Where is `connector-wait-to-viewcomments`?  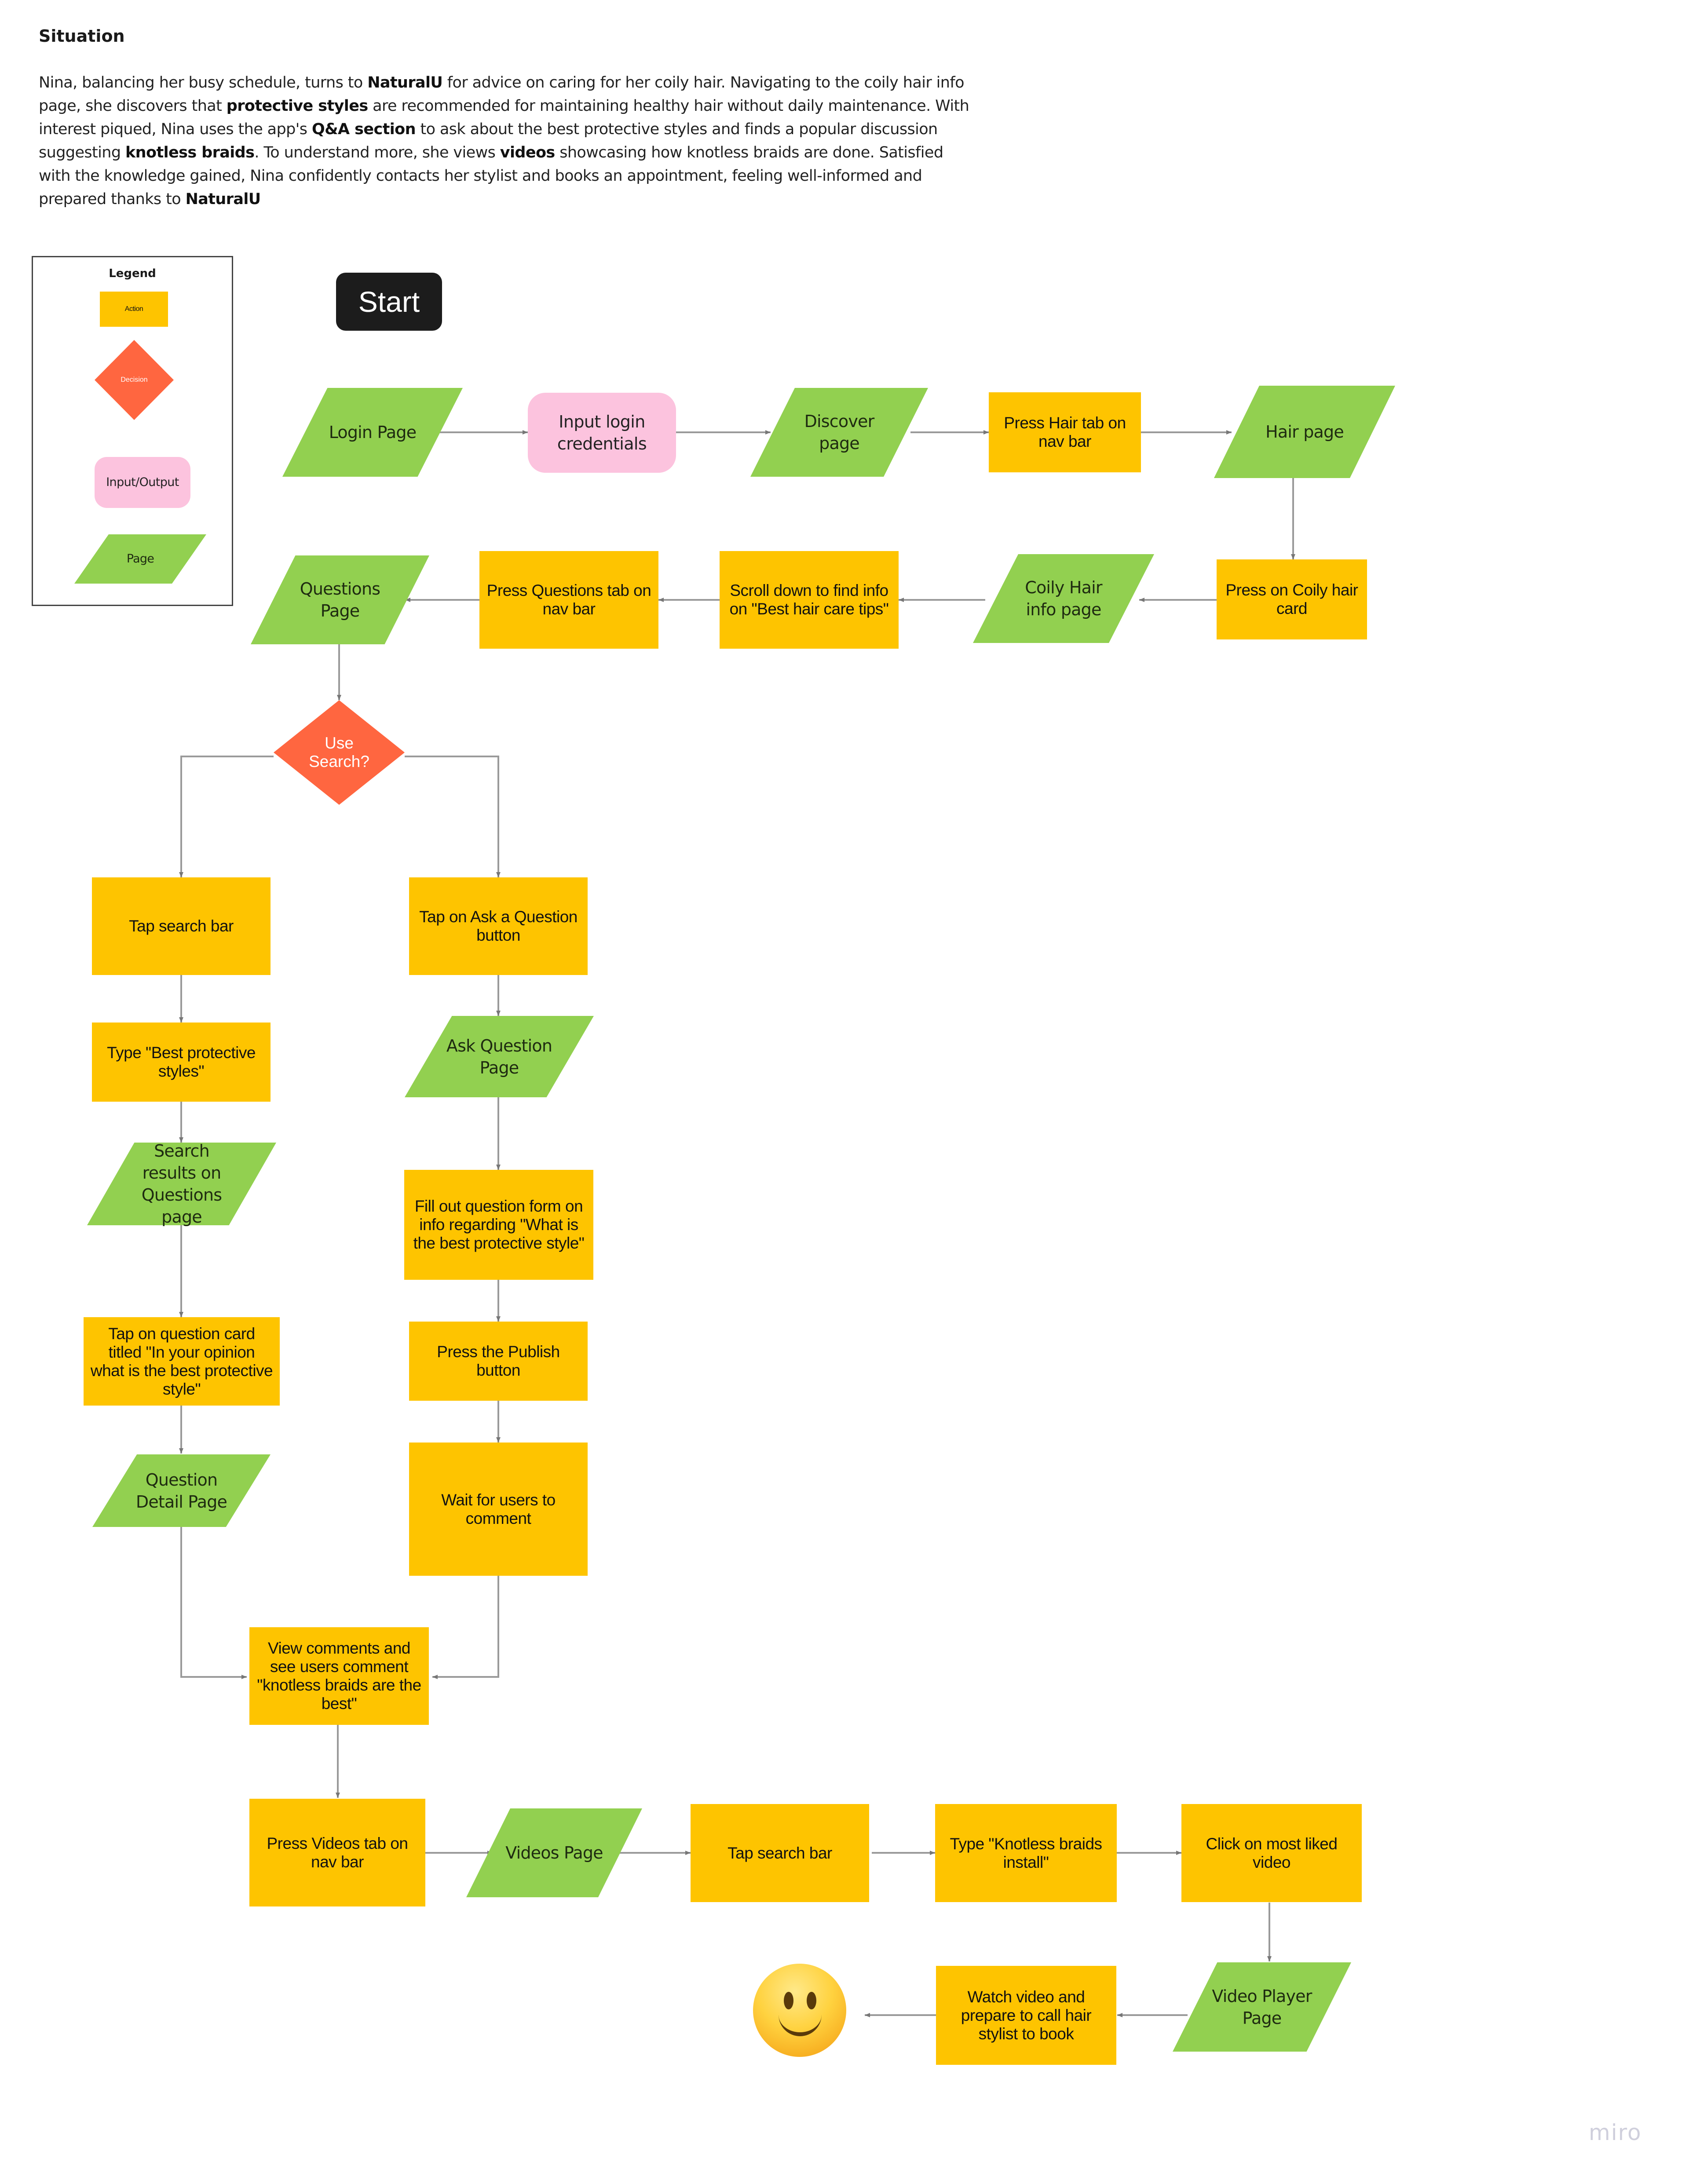 connector-wait-to-viewcomments is located at coordinates (465, 1627).